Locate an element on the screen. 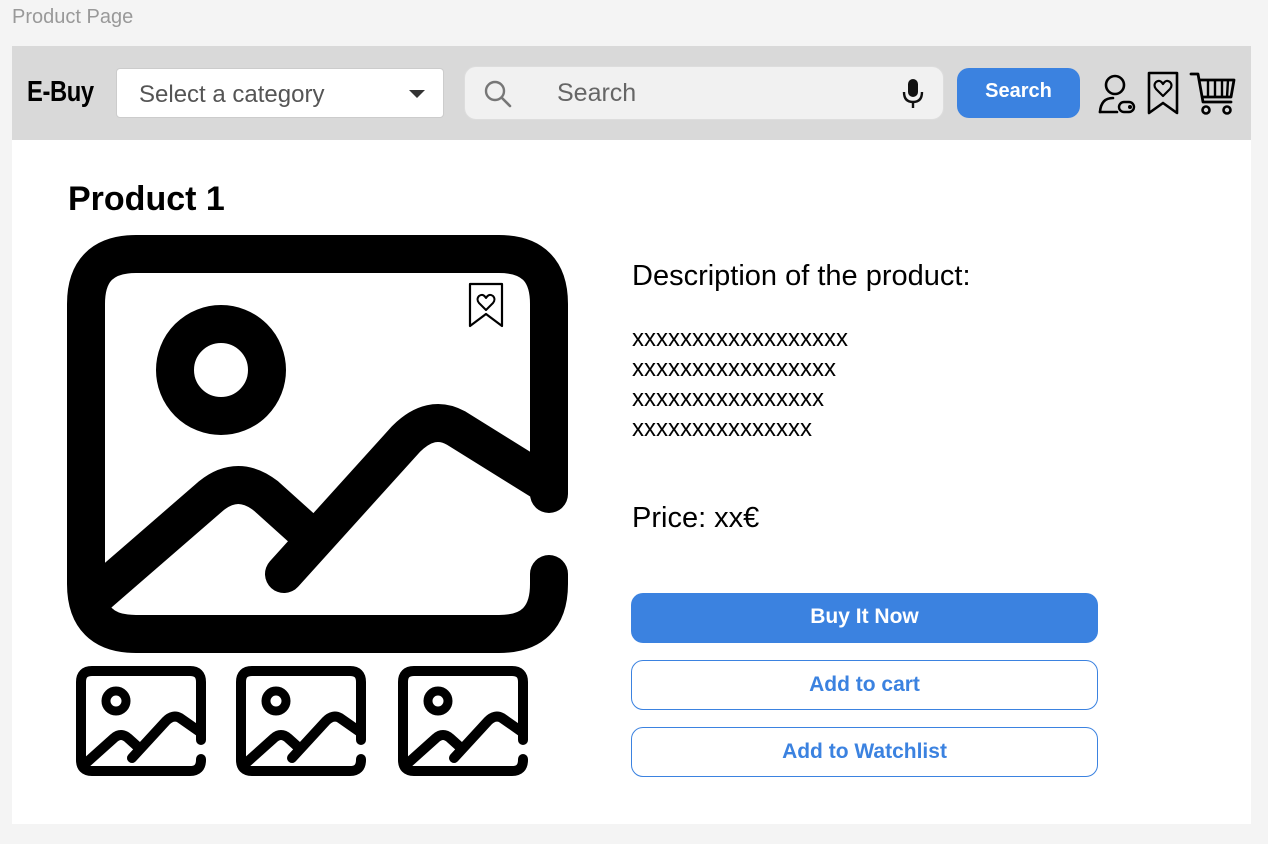  price: Price: xx€ is located at coordinates (696, 518).